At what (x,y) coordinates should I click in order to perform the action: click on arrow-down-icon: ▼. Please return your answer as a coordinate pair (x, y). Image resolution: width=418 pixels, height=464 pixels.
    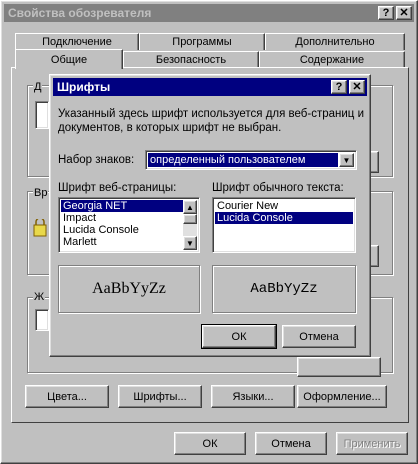
    Looking at the image, I should click on (190, 243).